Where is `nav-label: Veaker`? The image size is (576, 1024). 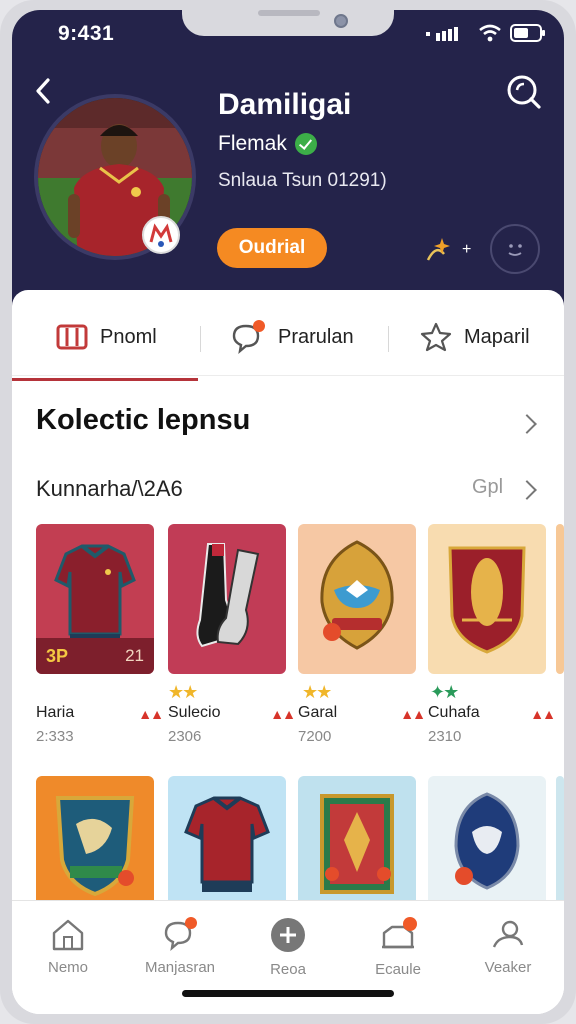 nav-label: Veaker is located at coordinates (508, 967).